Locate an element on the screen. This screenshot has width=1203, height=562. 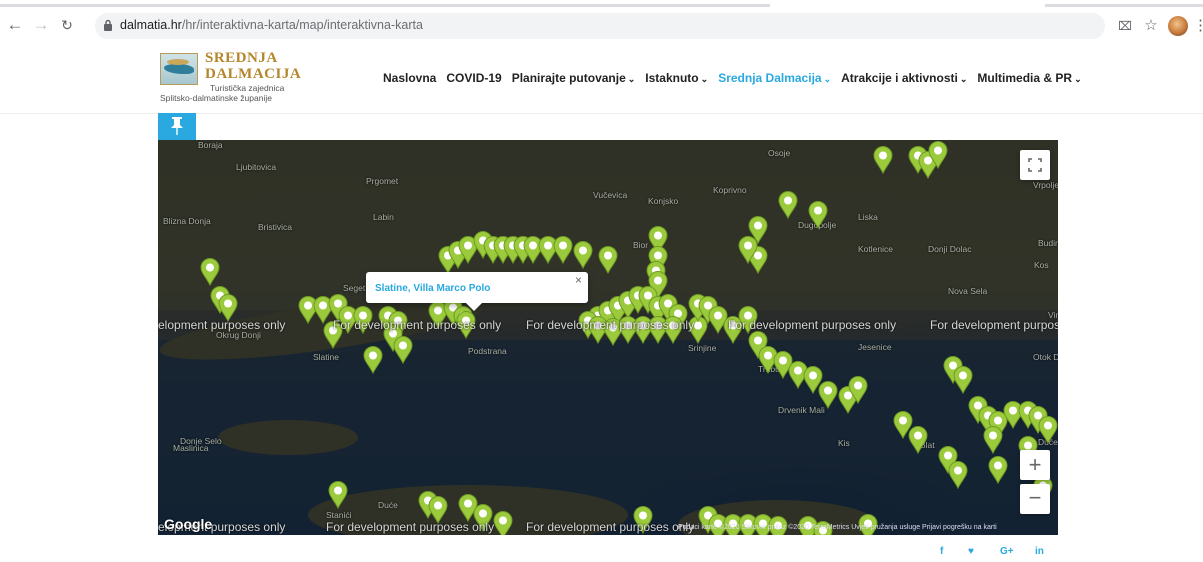
tab-strip-line-right is located at coordinates (1124, 5).